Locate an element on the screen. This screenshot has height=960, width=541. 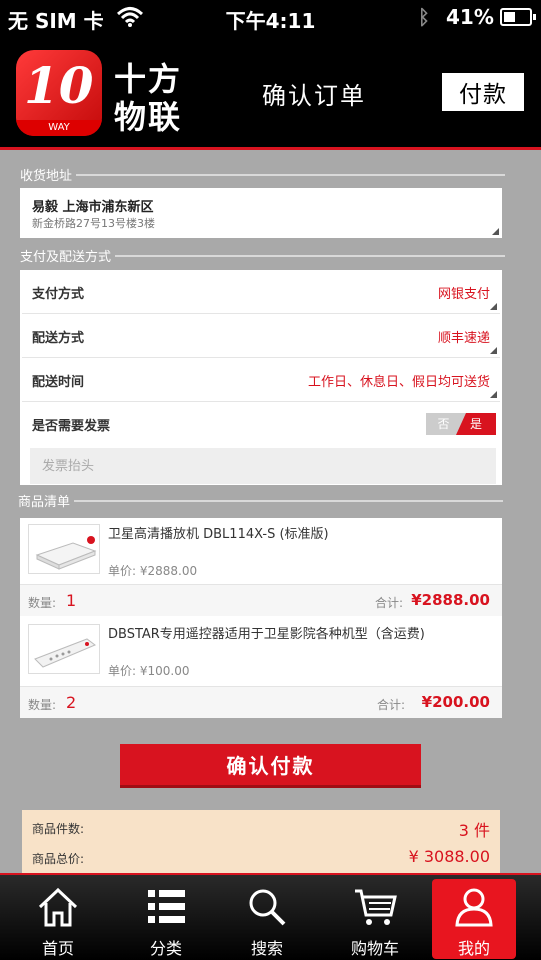
product-name: DBSTAR专用遥控器适用于卫星影院各种机型（含运费) is located at coordinates (266, 634).